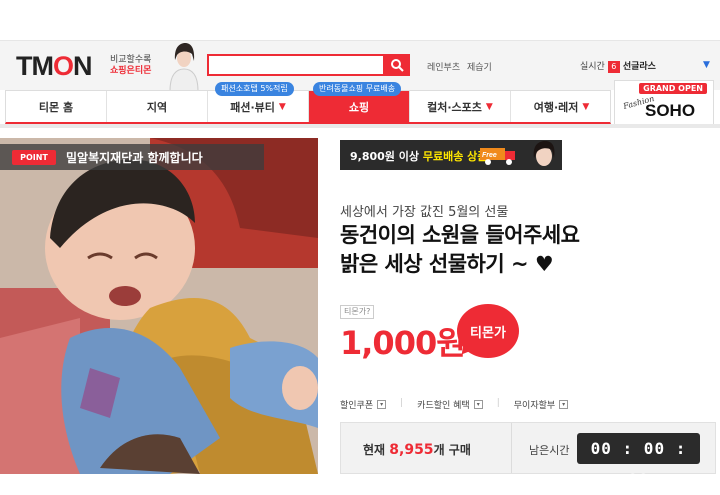 The image size is (720, 495). What do you see at coordinates (479, 66) in the screenshot?
I see `hot-keyword-link: 제습기` at bounding box center [479, 66].